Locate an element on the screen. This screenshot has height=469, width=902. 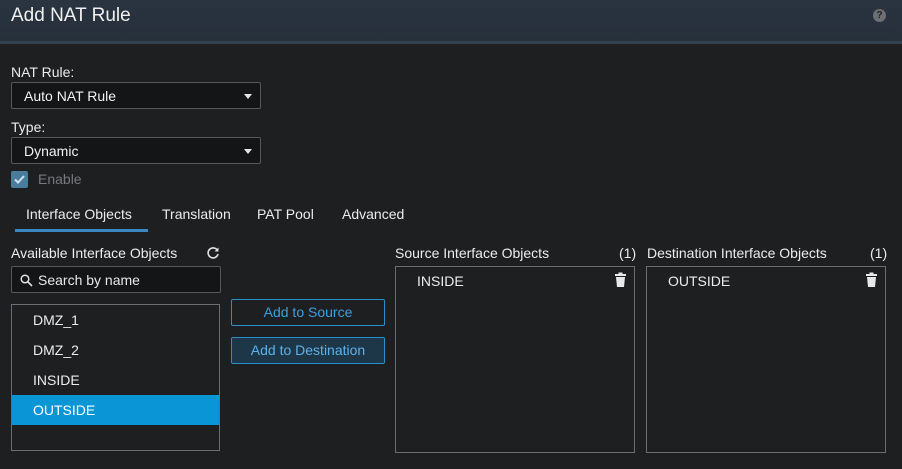
add-to-destination-button: Add to Destination is located at coordinates (308, 350).